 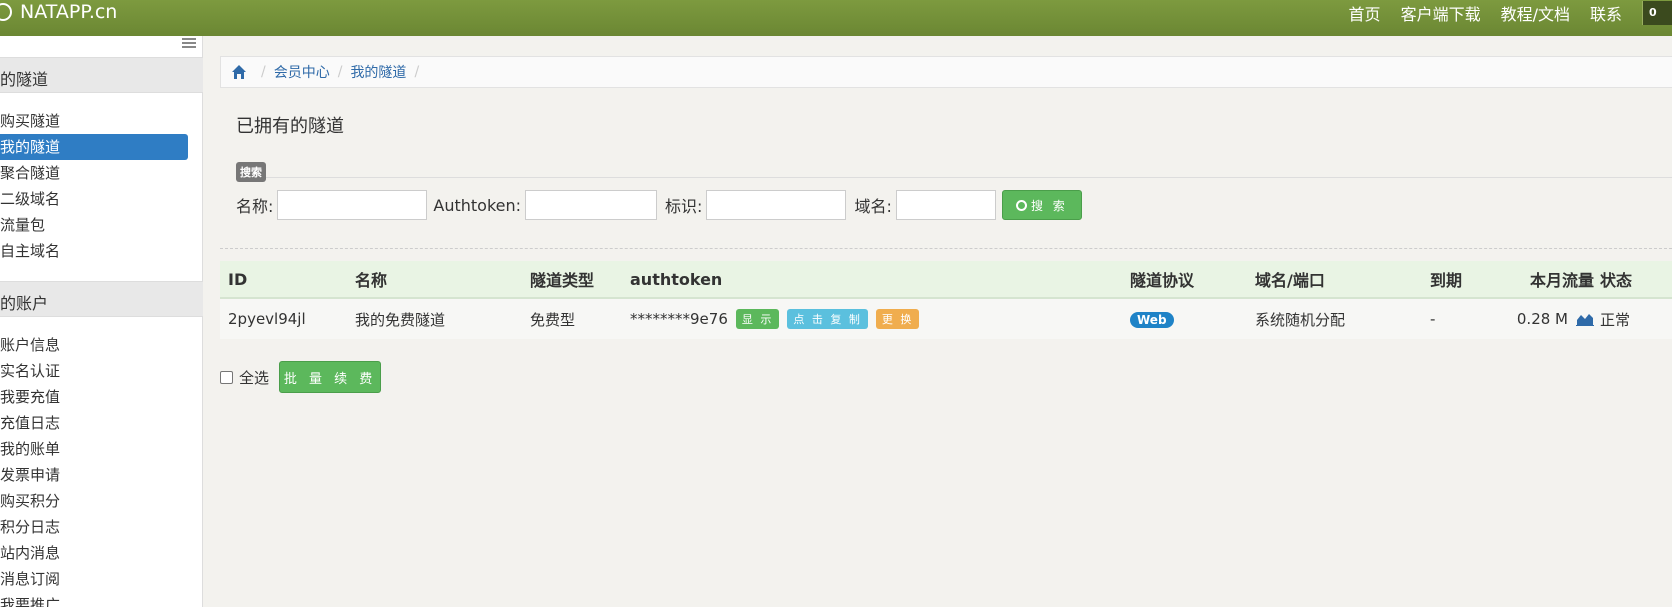 What do you see at coordinates (1657, 13) in the screenshot?
I see `user-badge: 0` at bounding box center [1657, 13].